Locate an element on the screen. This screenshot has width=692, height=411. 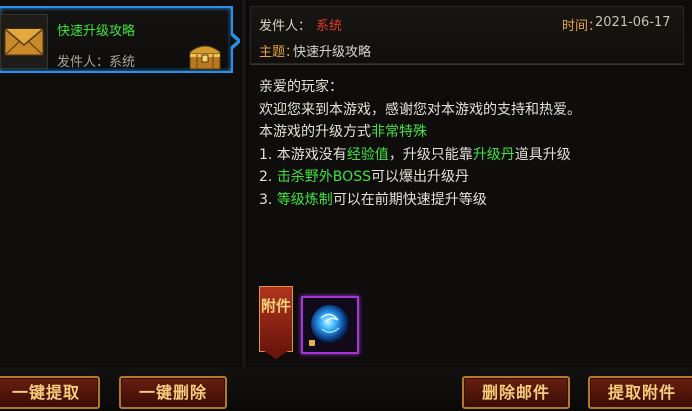
body-line: 欢迎您来到本游戏，感谢您对本游戏的支持和热爱。 is located at coordinates (420, 110).